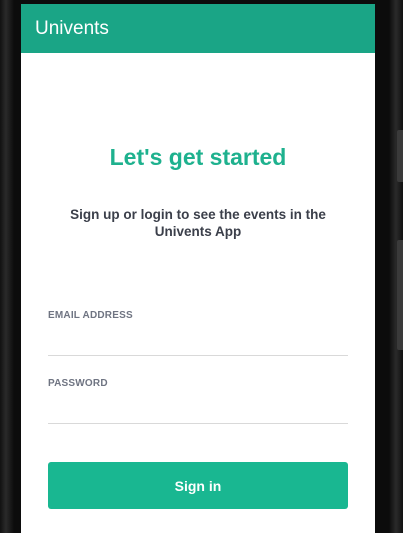 The width and height of the screenshot is (403, 533). What do you see at coordinates (78, 383) in the screenshot?
I see `password-label: PASSWORD` at bounding box center [78, 383].